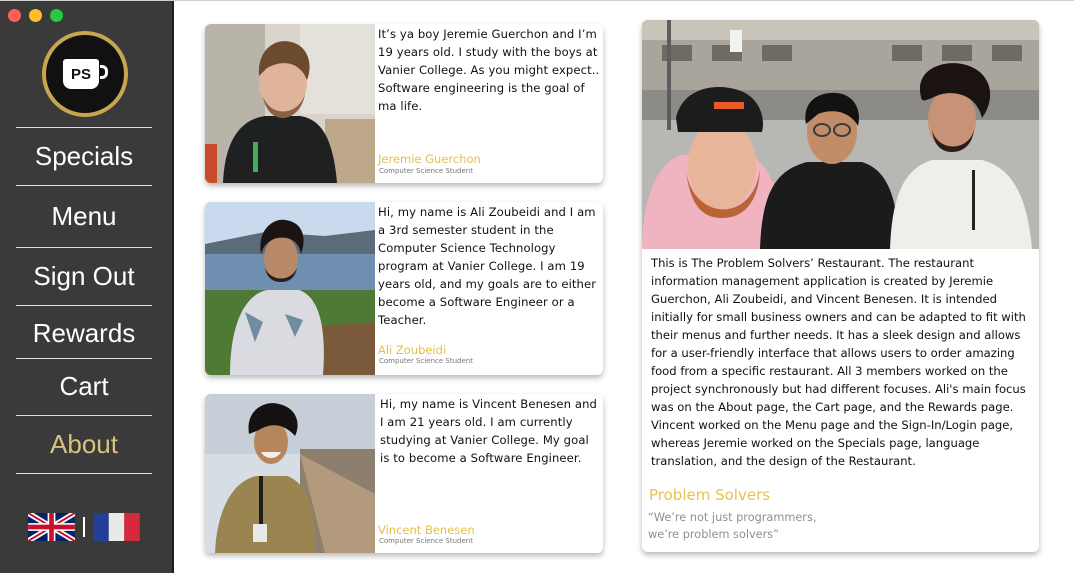 The width and height of the screenshot is (1074, 573). Describe the element at coordinates (84, 156) in the screenshot. I see `nav-item-specials: Specials` at that location.